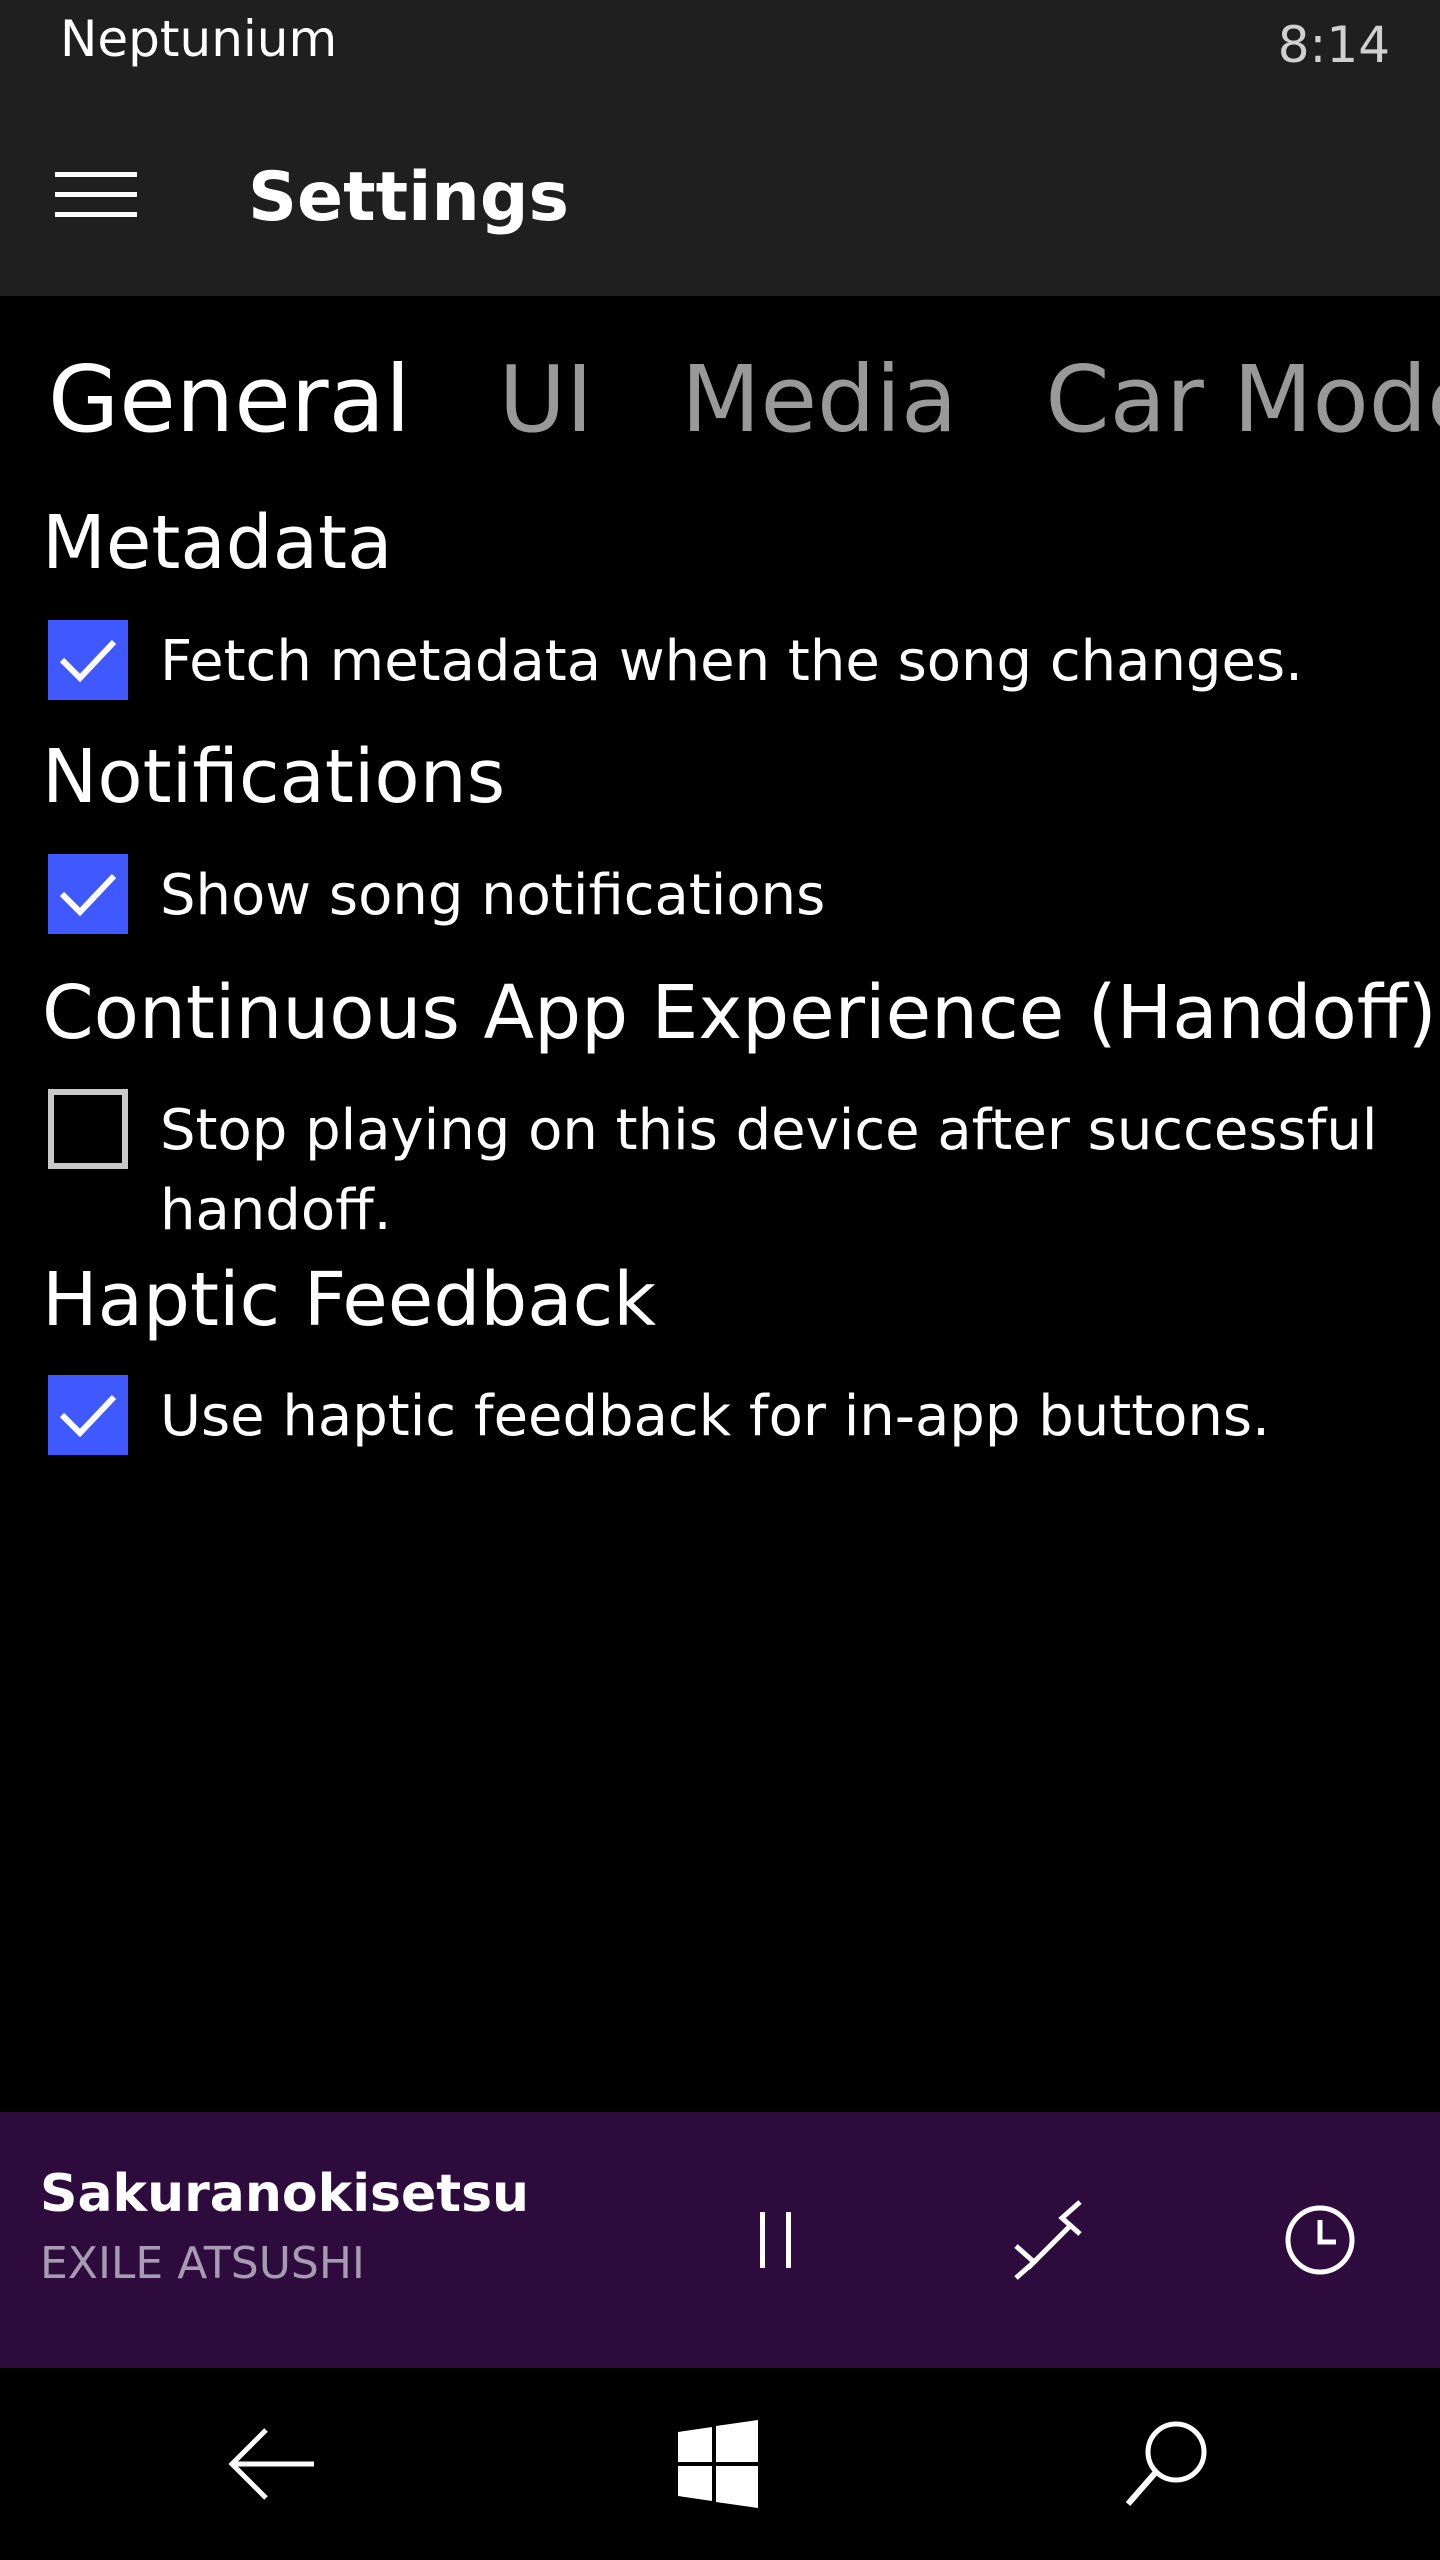 The image size is (1440, 2560). I want to click on pivot-tabs: General UI Media Car Mode, so click(744, 400).